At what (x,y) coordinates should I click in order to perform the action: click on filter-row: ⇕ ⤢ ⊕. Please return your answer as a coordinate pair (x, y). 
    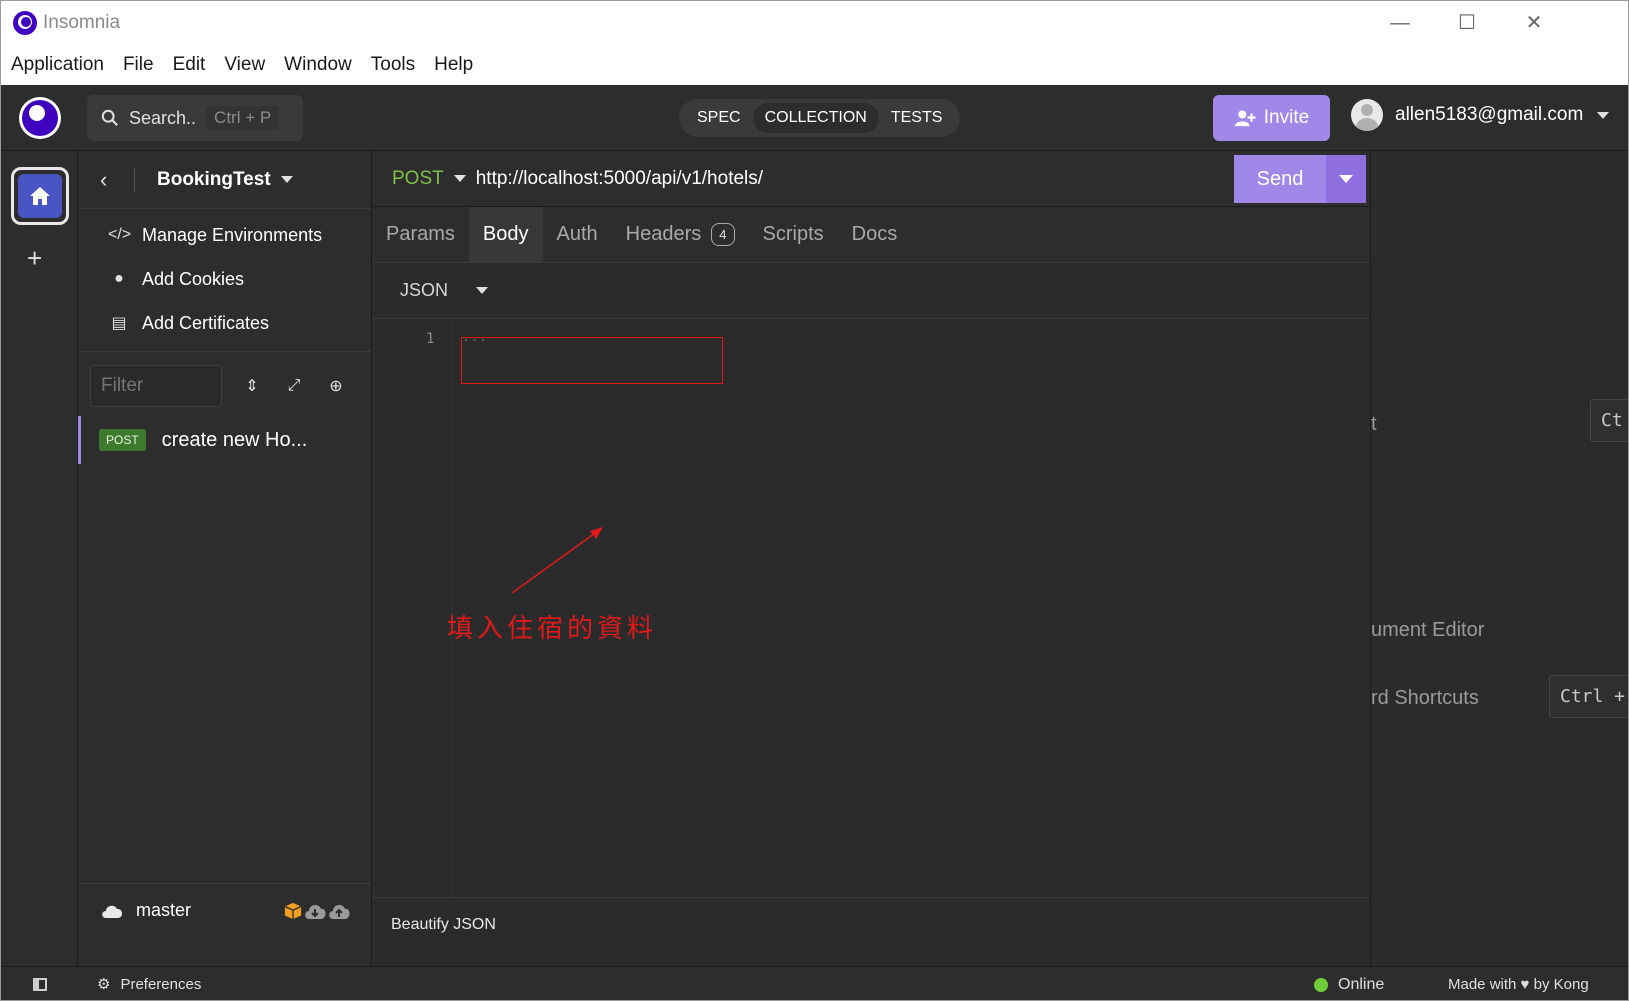
    Looking at the image, I should click on (224, 386).